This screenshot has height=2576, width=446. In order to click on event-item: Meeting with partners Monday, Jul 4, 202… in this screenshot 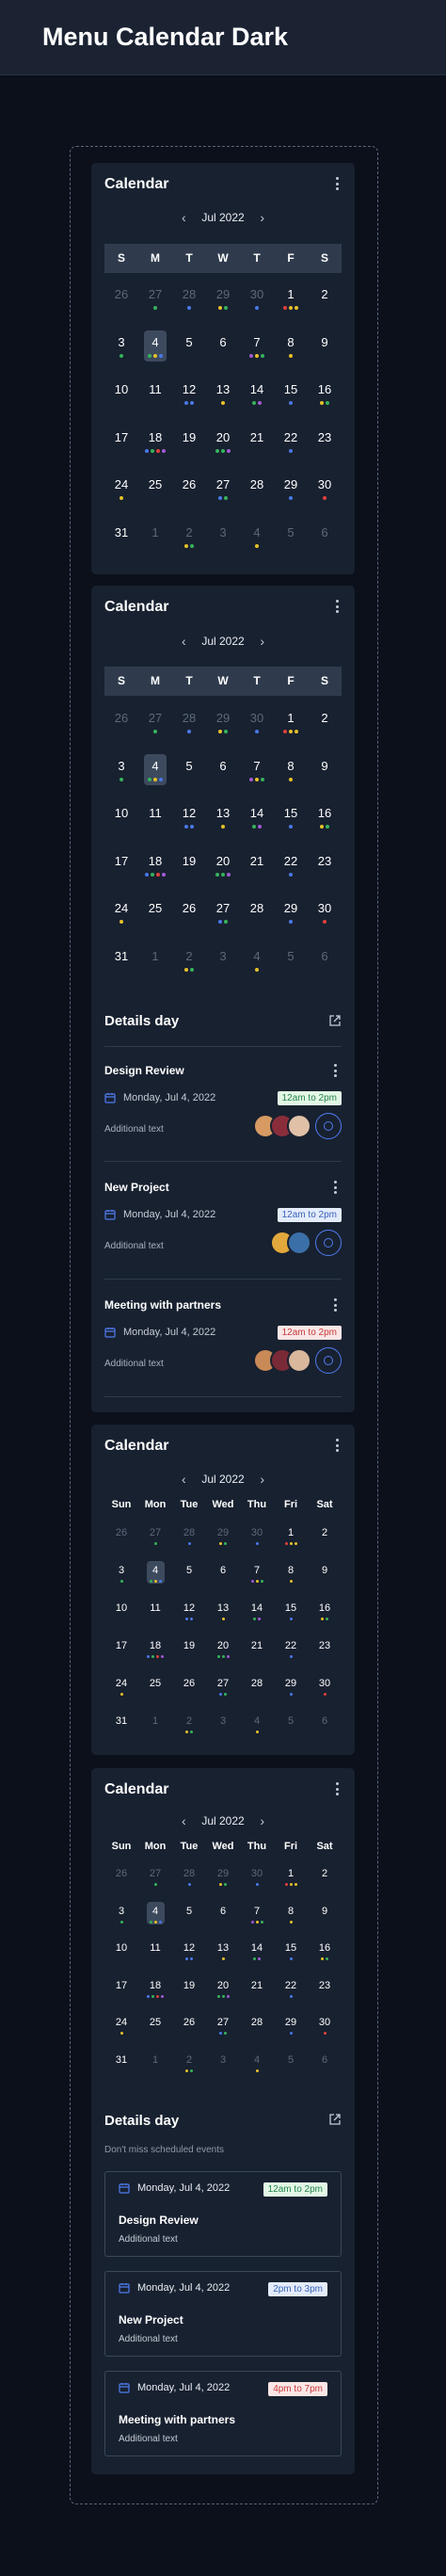, I will do `click(223, 1345)`.